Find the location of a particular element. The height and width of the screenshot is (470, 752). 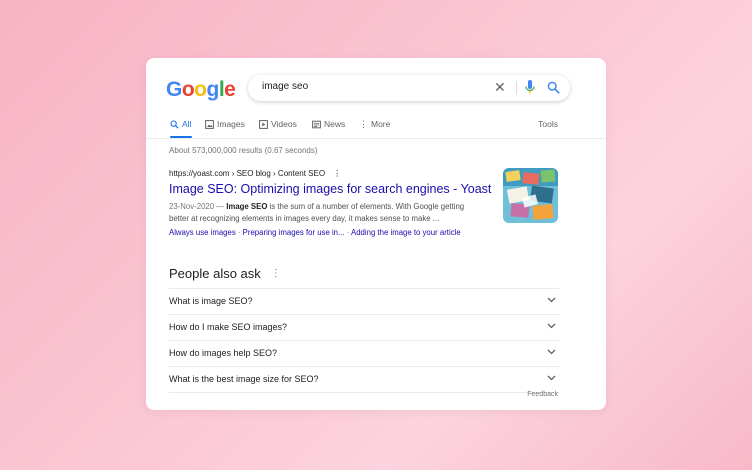

paa-question: How do I make SEO images? is located at coordinates (364, 327).